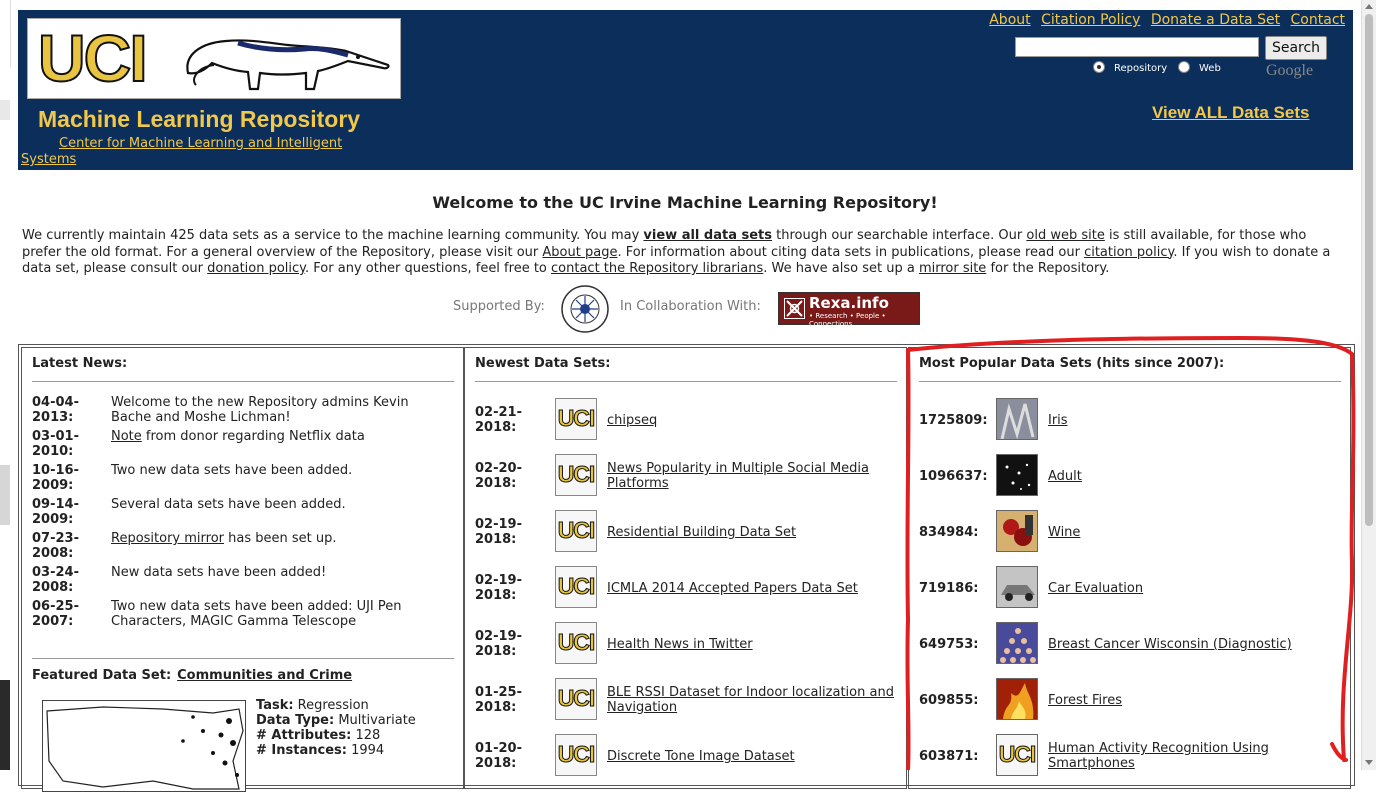  Describe the element at coordinates (1188, 476) in the screenshot. I see `dataset-link: Adult` at that location.